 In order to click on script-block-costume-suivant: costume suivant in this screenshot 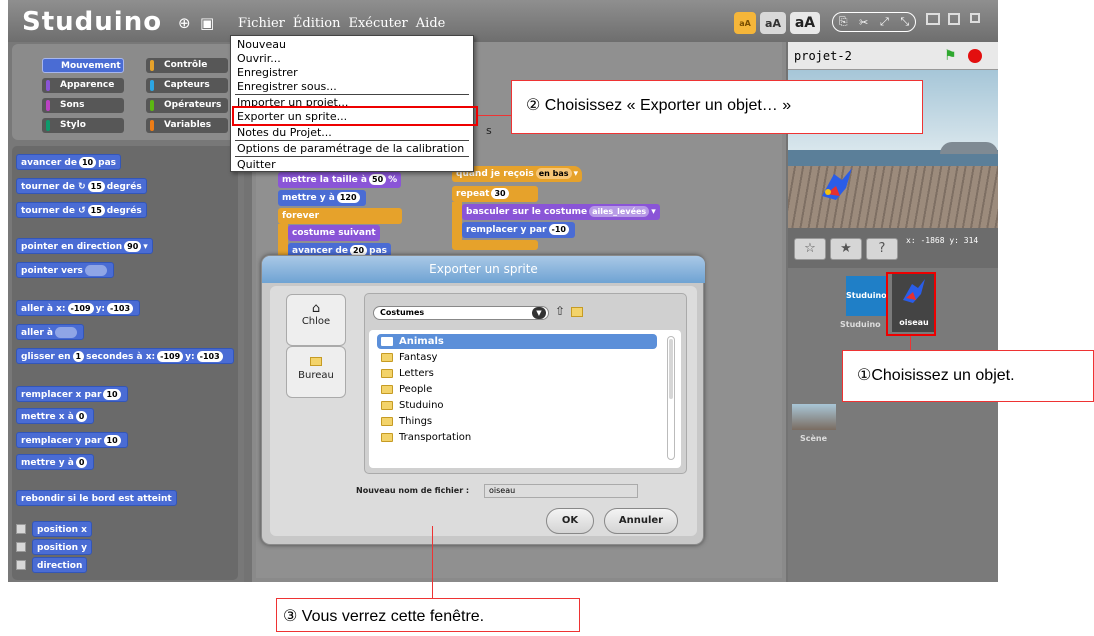, I will do `click(334, 233)`.